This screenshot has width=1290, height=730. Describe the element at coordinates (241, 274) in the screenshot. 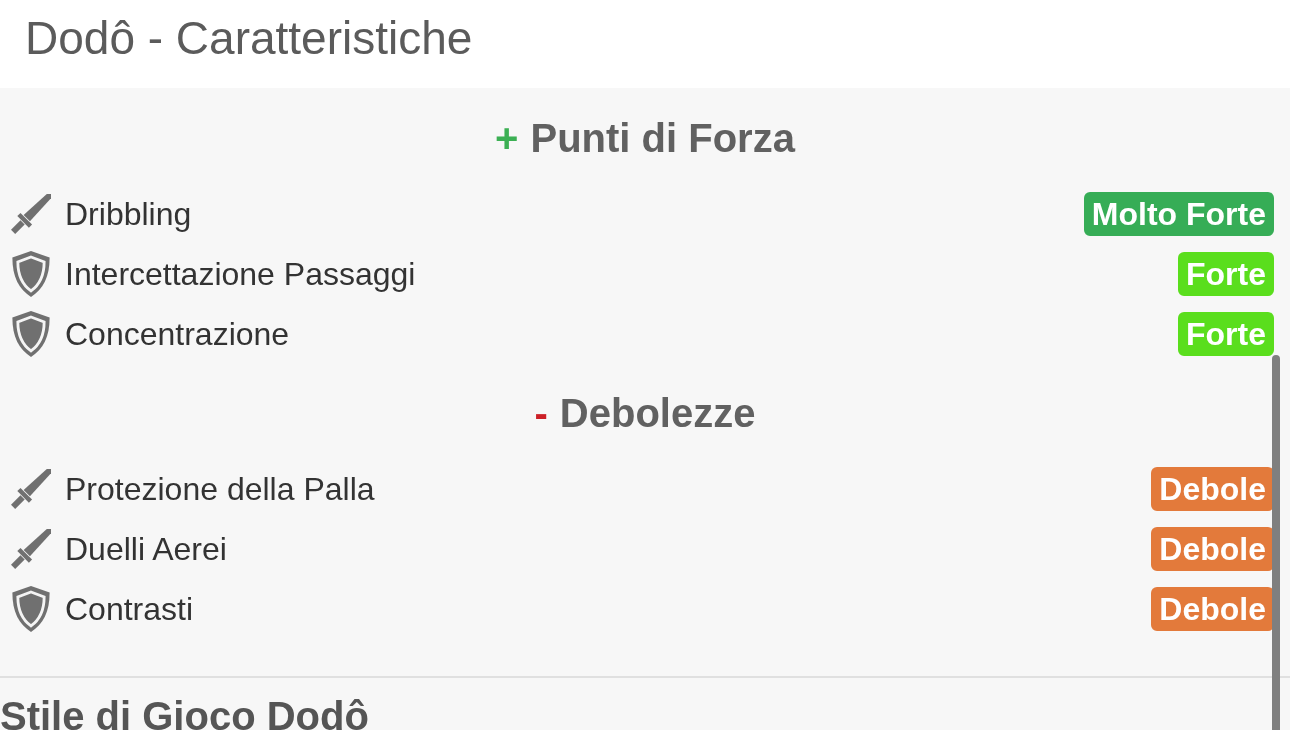

I see `skill-name: Intercettazione Passaggi` at that location.